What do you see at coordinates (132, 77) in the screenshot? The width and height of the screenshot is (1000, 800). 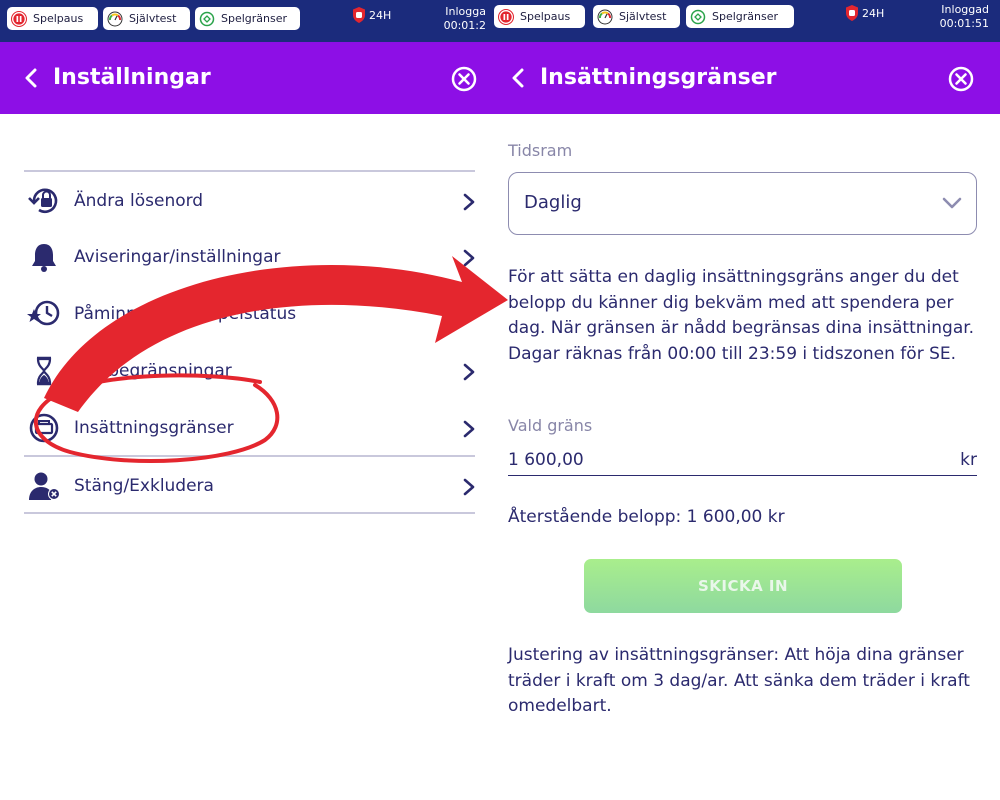 I see `page-title: Inställningar` at bounding box center [132, 77].